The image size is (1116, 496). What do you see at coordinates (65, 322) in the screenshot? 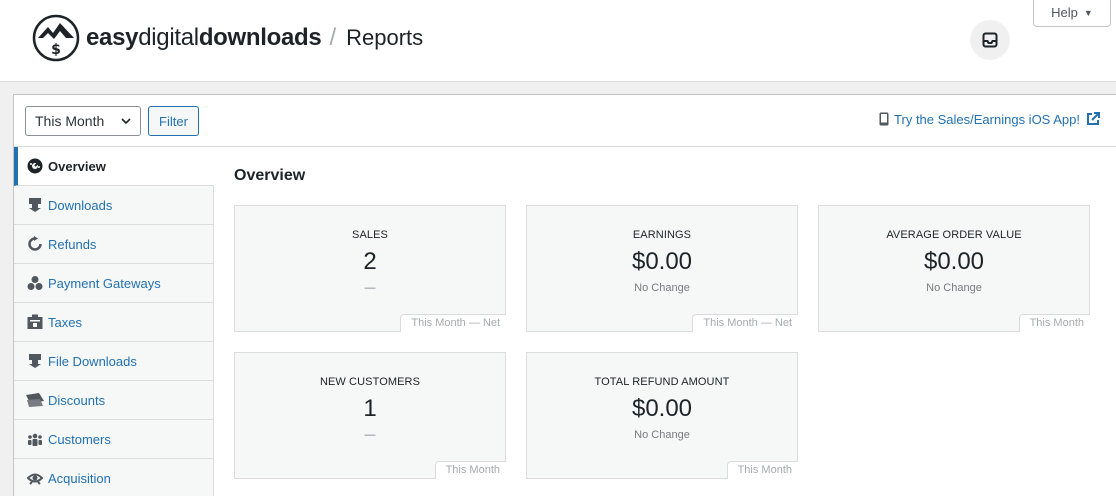
I see `nav-label: Taxes` at bounding box center [65, 322].